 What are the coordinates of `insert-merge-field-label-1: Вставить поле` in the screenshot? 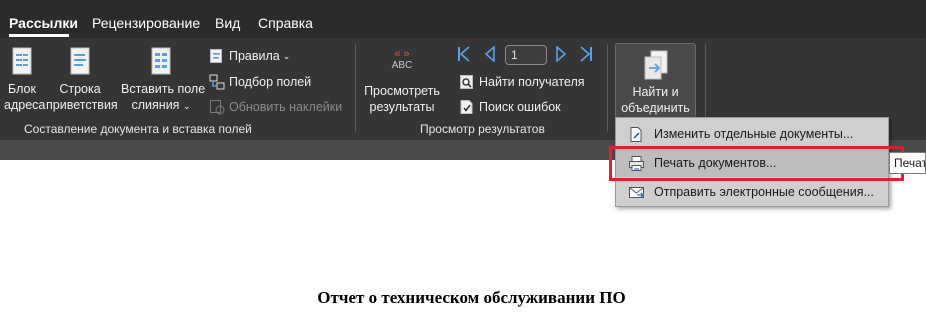 It's located at (163, 89).